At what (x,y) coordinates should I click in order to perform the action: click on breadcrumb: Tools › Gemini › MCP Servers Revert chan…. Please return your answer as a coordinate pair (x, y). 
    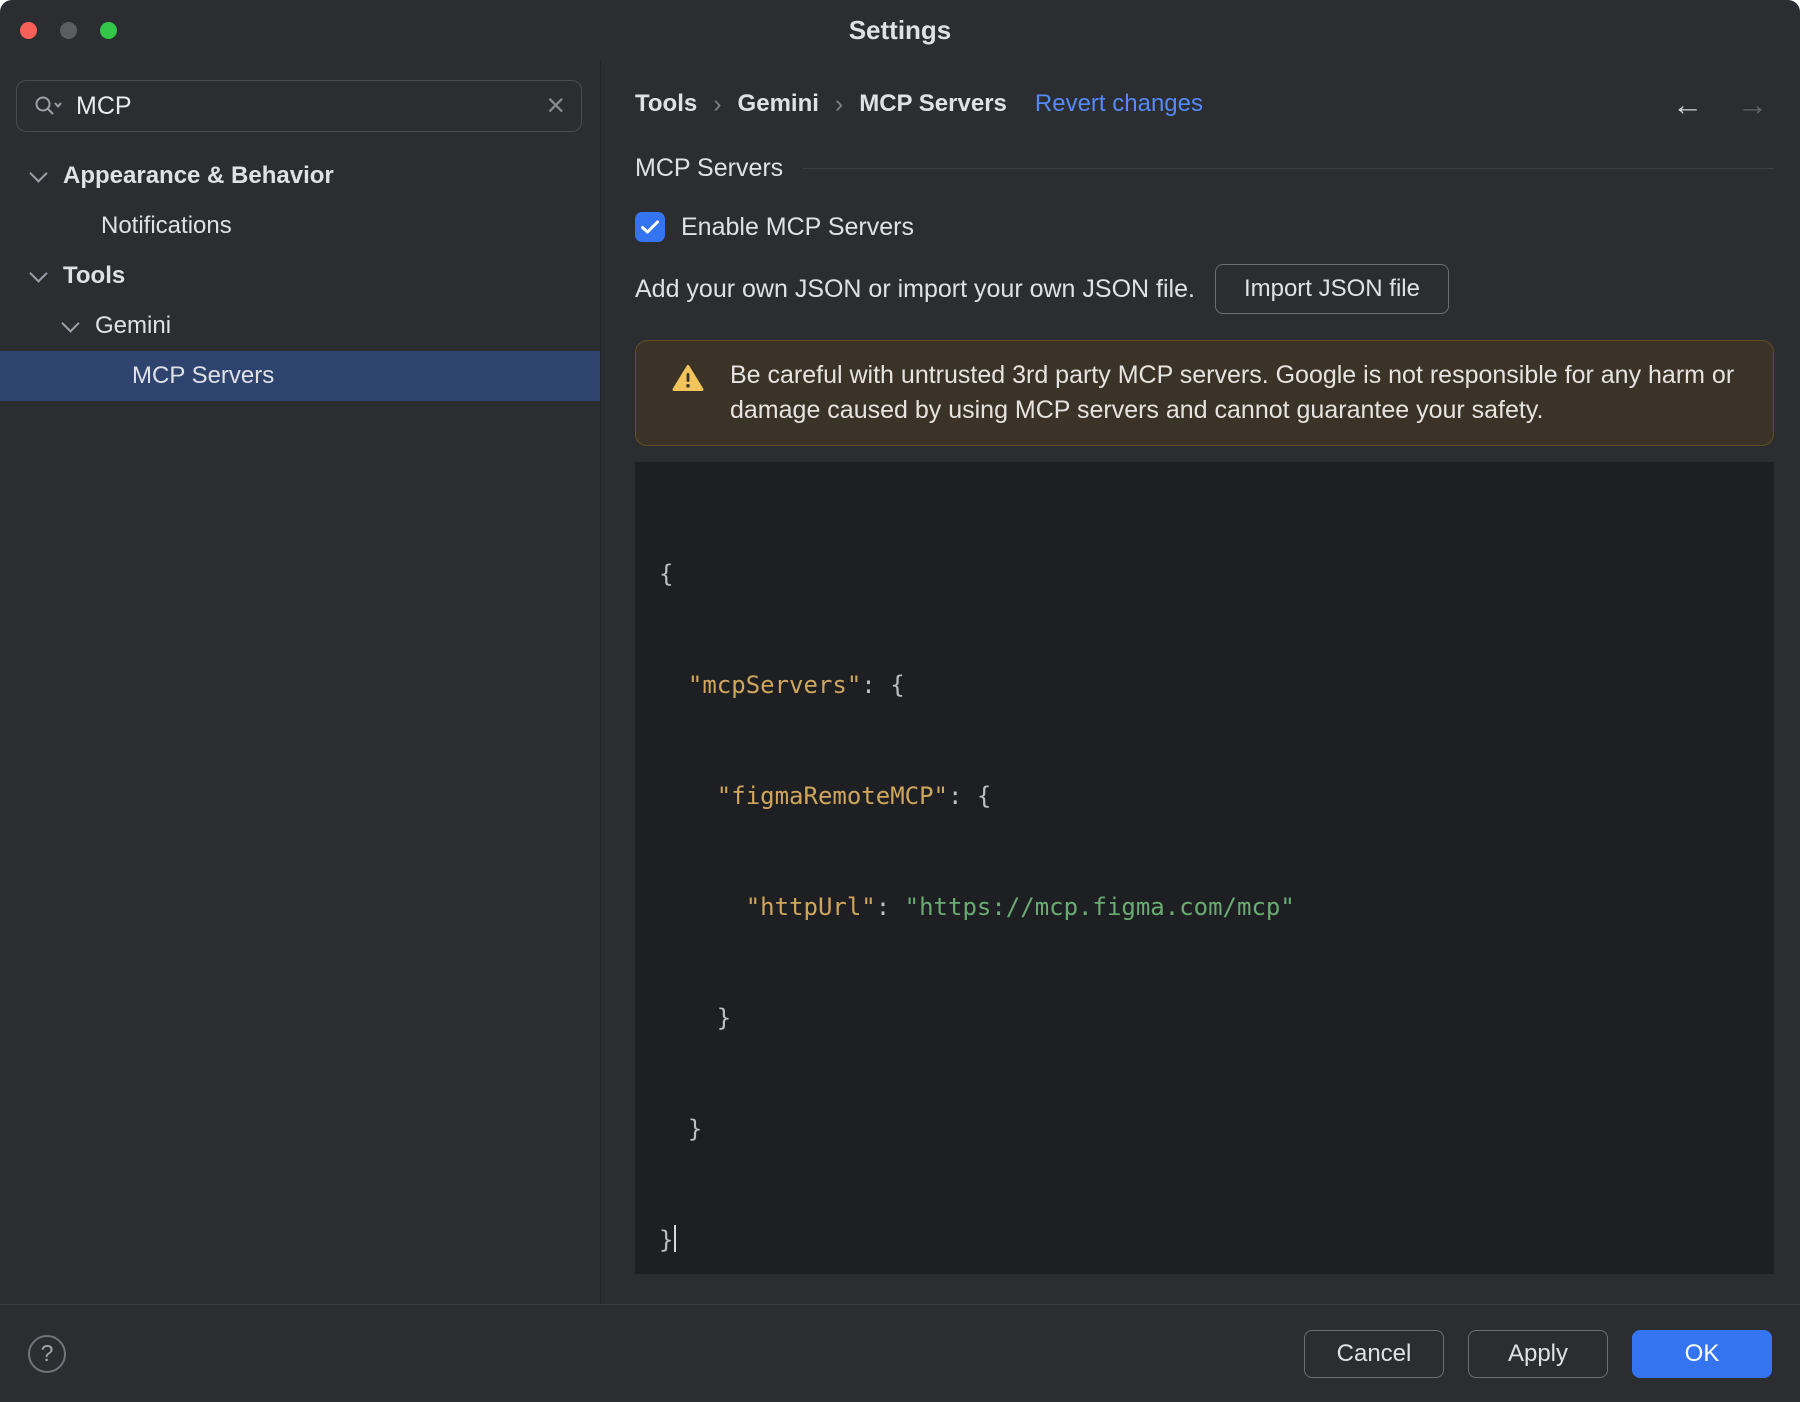
    Looking at the image, I should click on (1204, 104).